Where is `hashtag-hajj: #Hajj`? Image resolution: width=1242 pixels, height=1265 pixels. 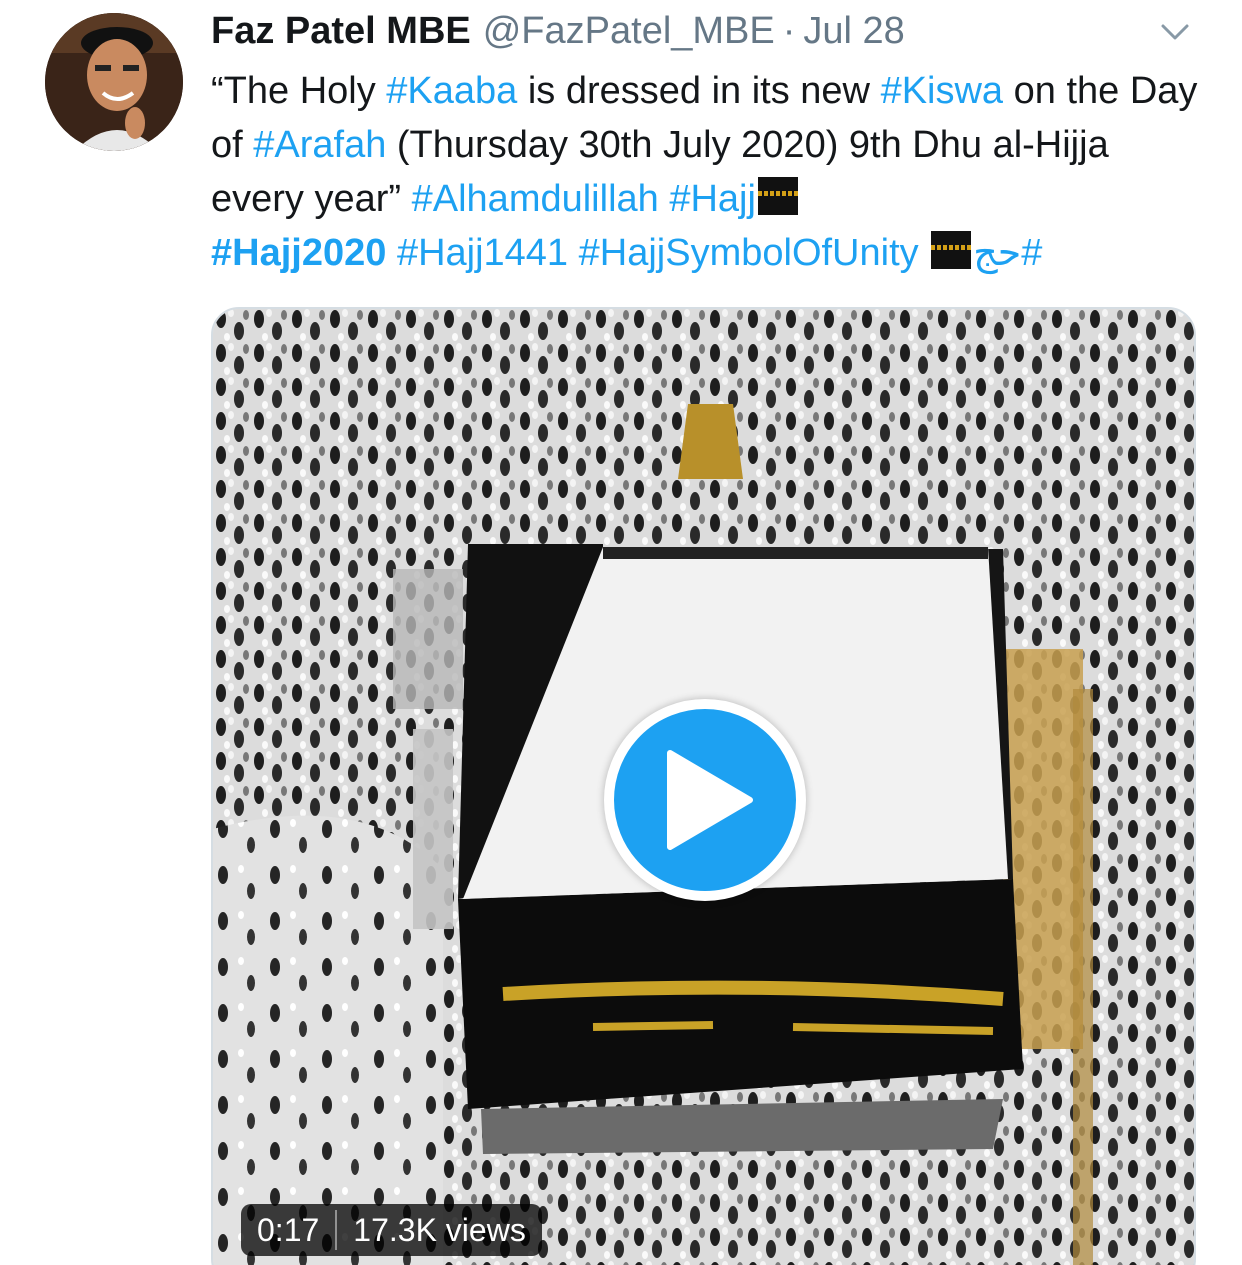
hashtag-hajj: #Hajj is located at coordinates (712, 199).